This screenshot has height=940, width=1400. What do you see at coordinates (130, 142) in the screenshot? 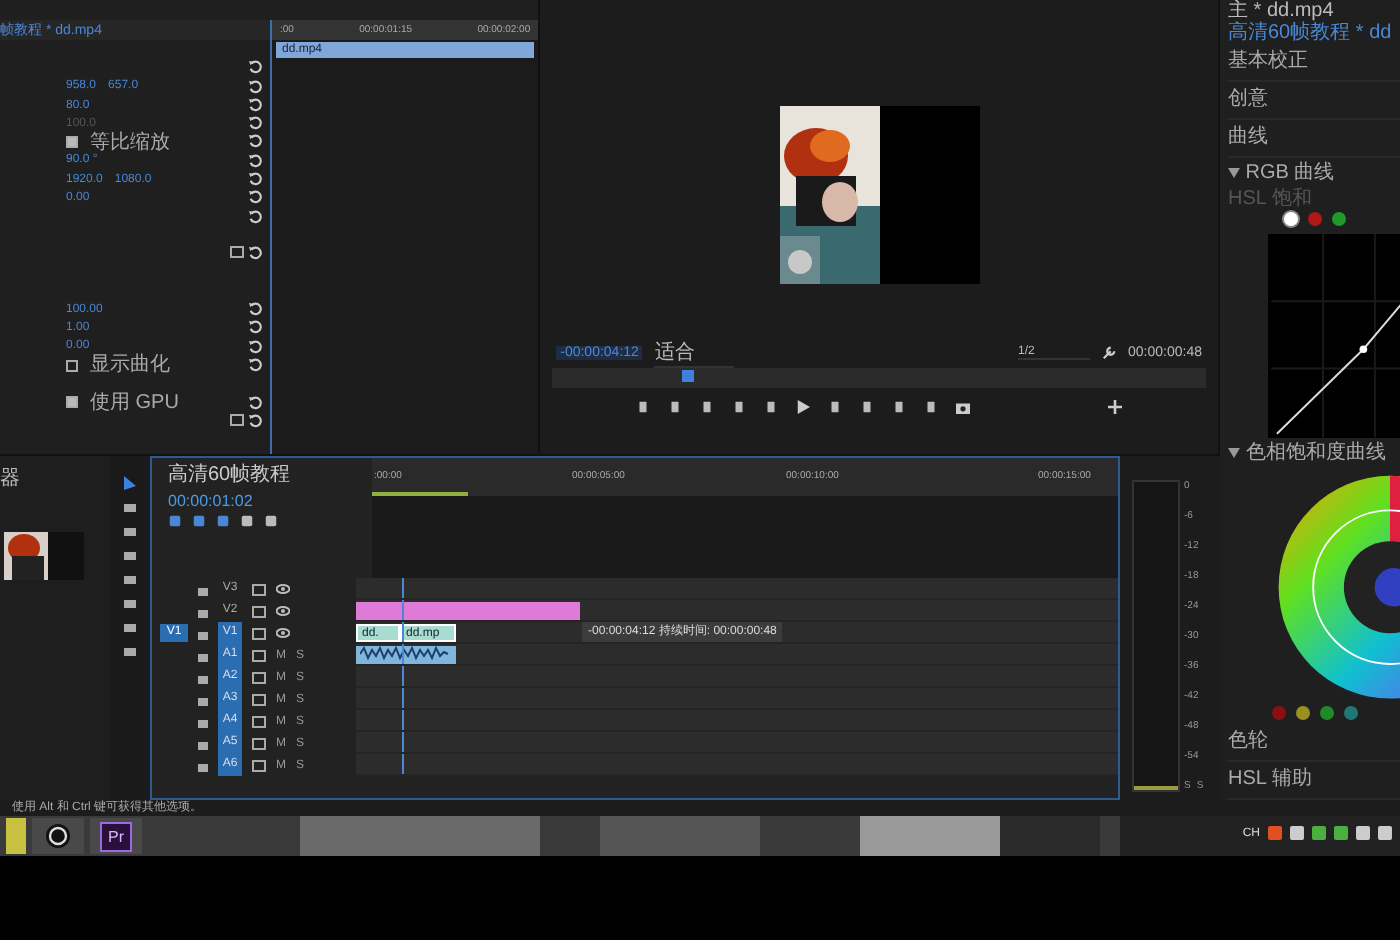
I see `checkbox-label: 等比缩放` at bounding box center [130, 142].